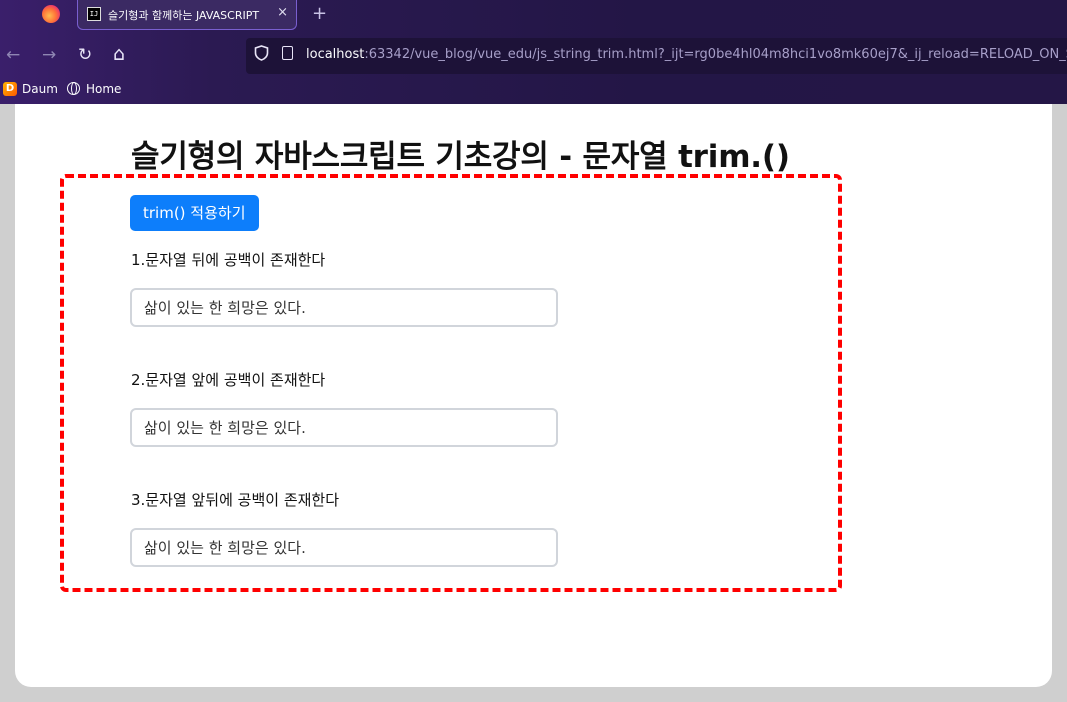  What do you see at coordinates (85, 55) in the screenshot?
I see `reload-icon: ↻` at bounding box center [85, 55].